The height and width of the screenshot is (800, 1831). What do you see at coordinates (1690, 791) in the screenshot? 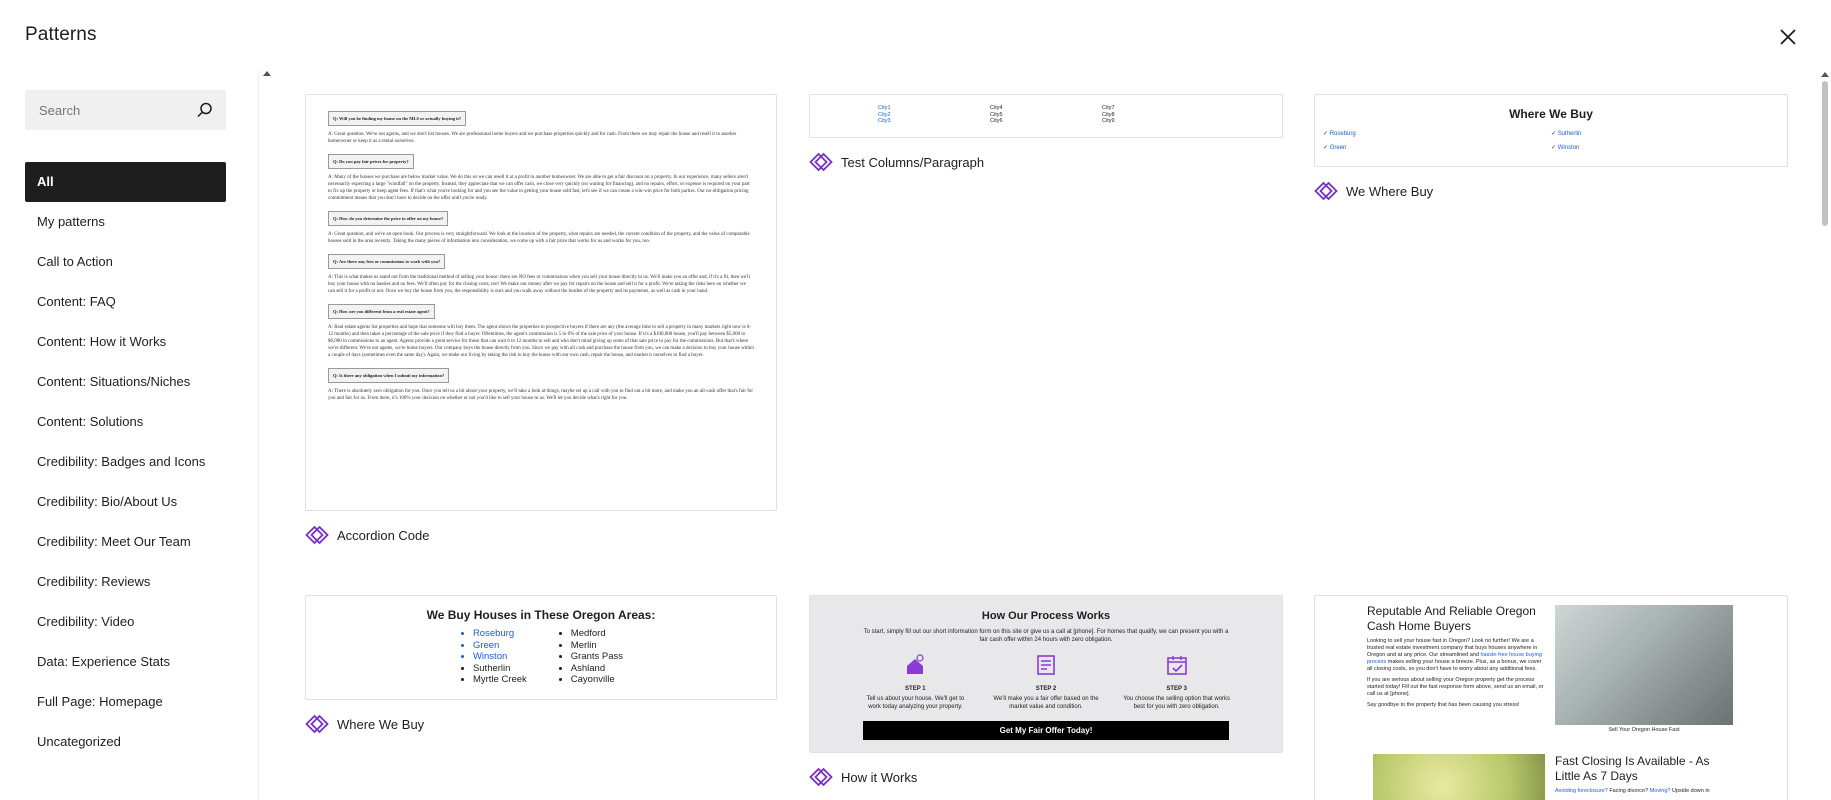
I see `preview-text: Upside down in` at bounding box center [1690, 791].